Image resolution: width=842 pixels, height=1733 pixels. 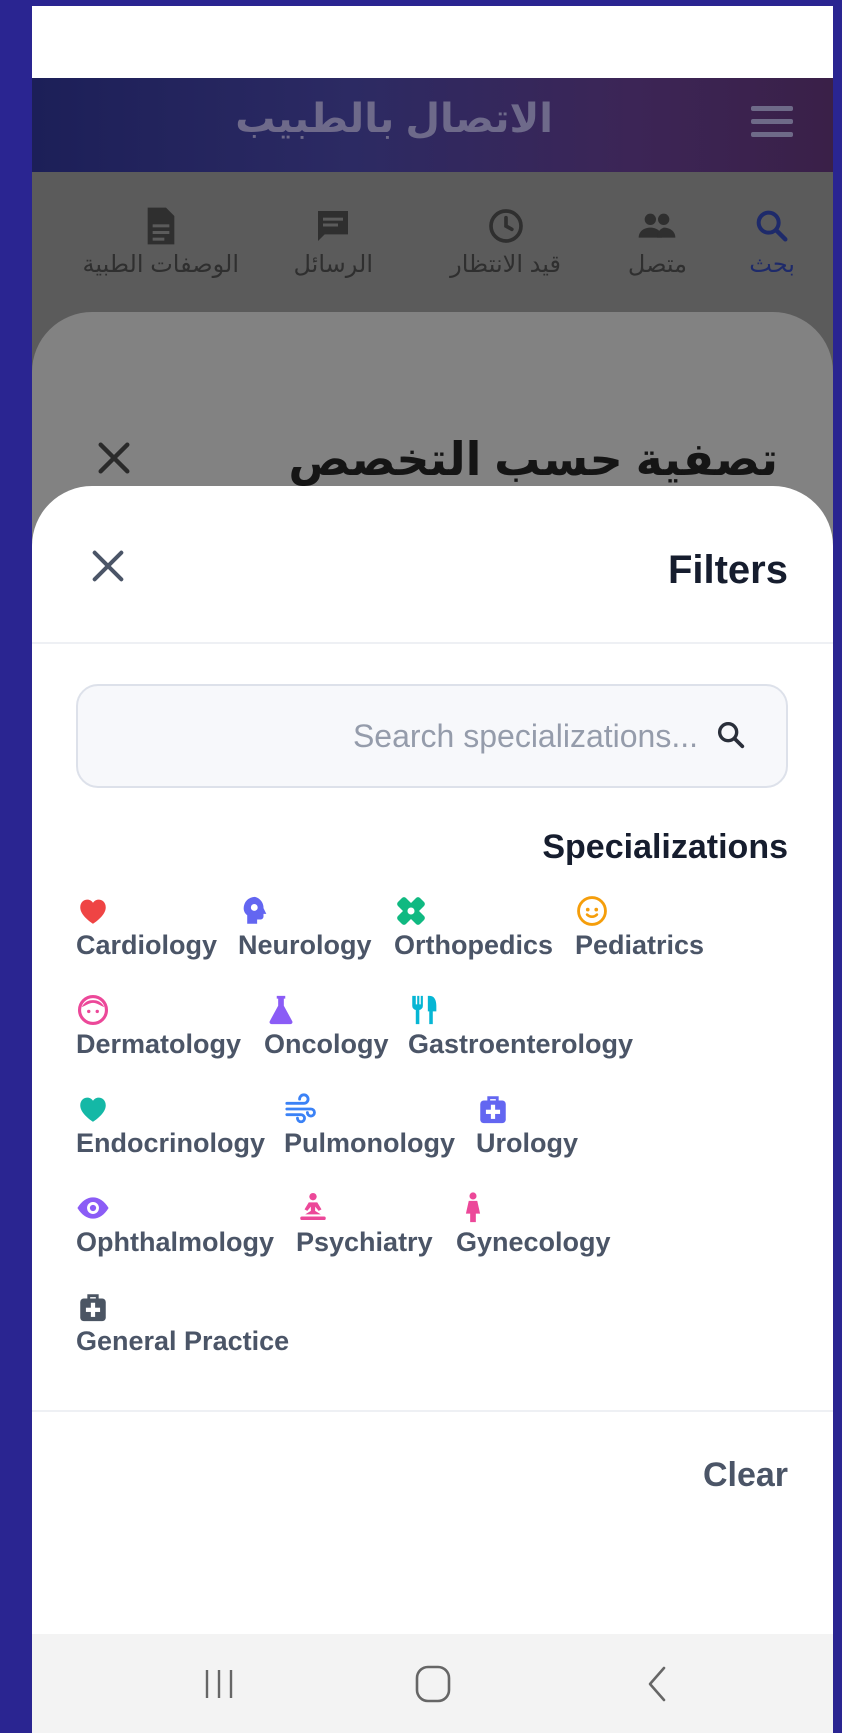 What do you see at coordinates (527, 1143) in the screenshot?
I see `chip-label: Urology` at bounding box center [527, 1143].